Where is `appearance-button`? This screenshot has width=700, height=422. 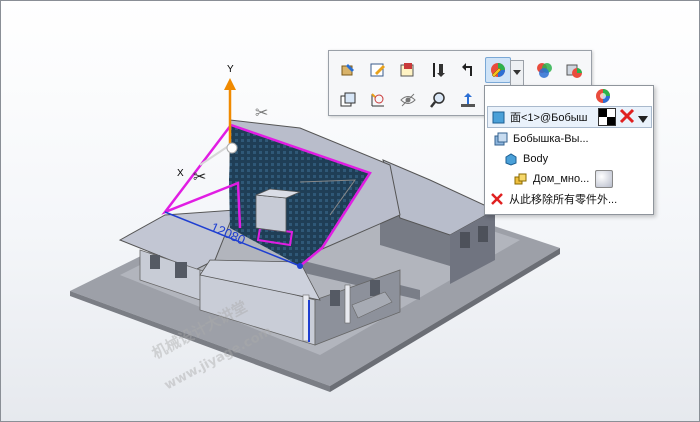
appearance-button is located at coordinates (498, 70).